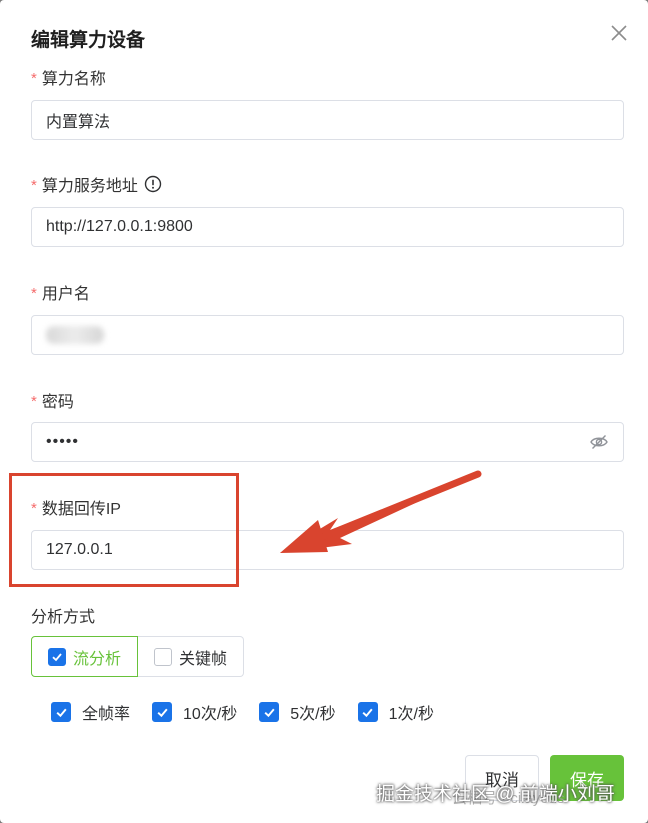 The height and width of the screenshot is (823, 648). I want to click on rate-label: 5次/秒, so click(313, 714).